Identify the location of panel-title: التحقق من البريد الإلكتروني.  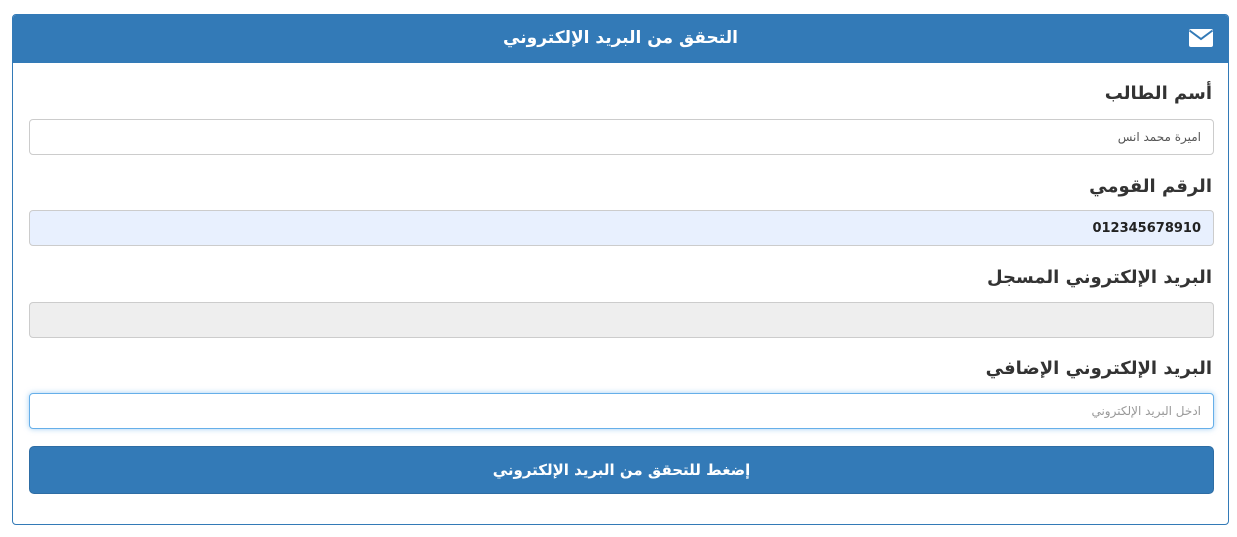
(620, 38).